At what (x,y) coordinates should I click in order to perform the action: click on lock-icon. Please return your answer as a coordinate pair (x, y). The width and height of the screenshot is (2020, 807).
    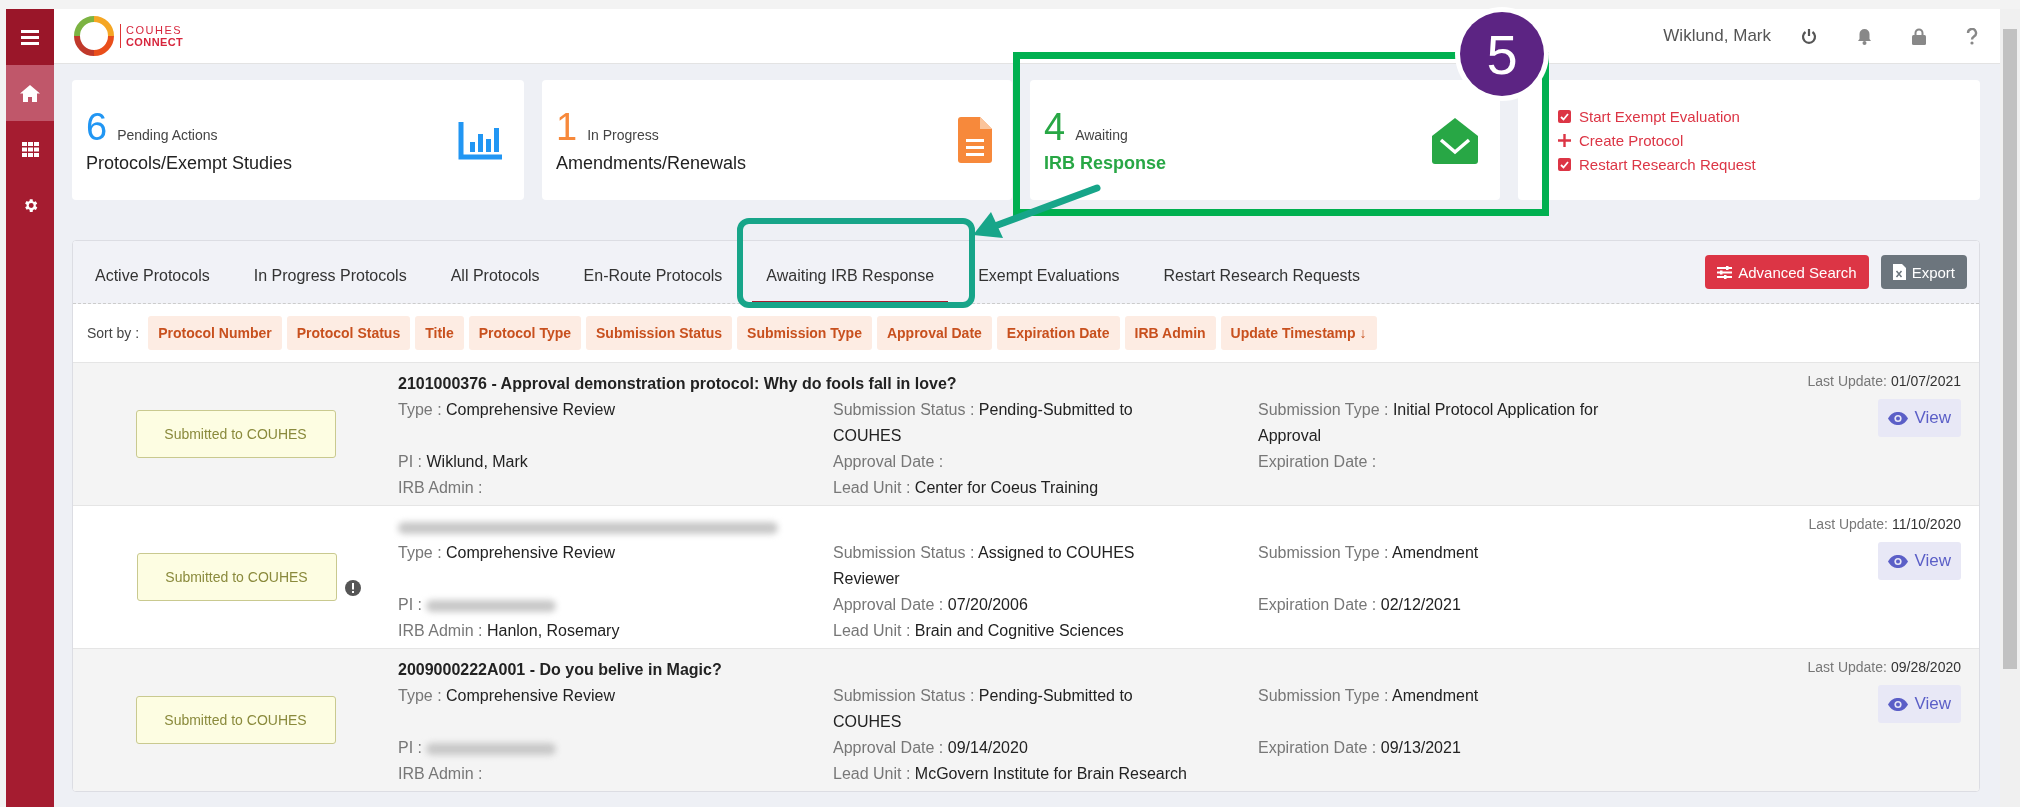
    Looking at the image, I should click on (1919, 36).